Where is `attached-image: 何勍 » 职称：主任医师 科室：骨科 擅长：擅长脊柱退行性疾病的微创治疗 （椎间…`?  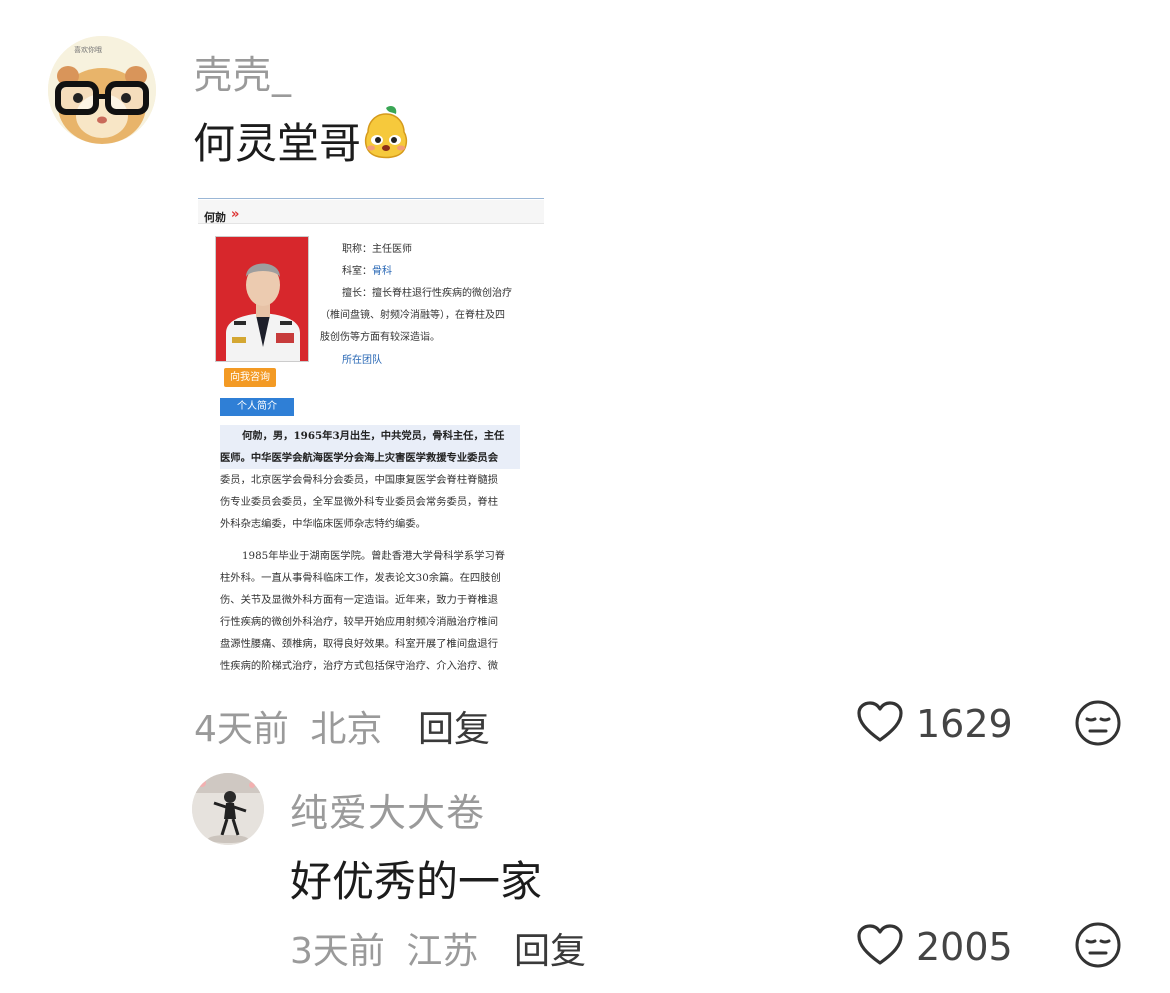
attached-image: 何勍 » 职称：主任医师 科室：骨科 擅长：擅长脊柱退行性疾病的微创治疗 （椎间… is located at coordinates (371, 434).